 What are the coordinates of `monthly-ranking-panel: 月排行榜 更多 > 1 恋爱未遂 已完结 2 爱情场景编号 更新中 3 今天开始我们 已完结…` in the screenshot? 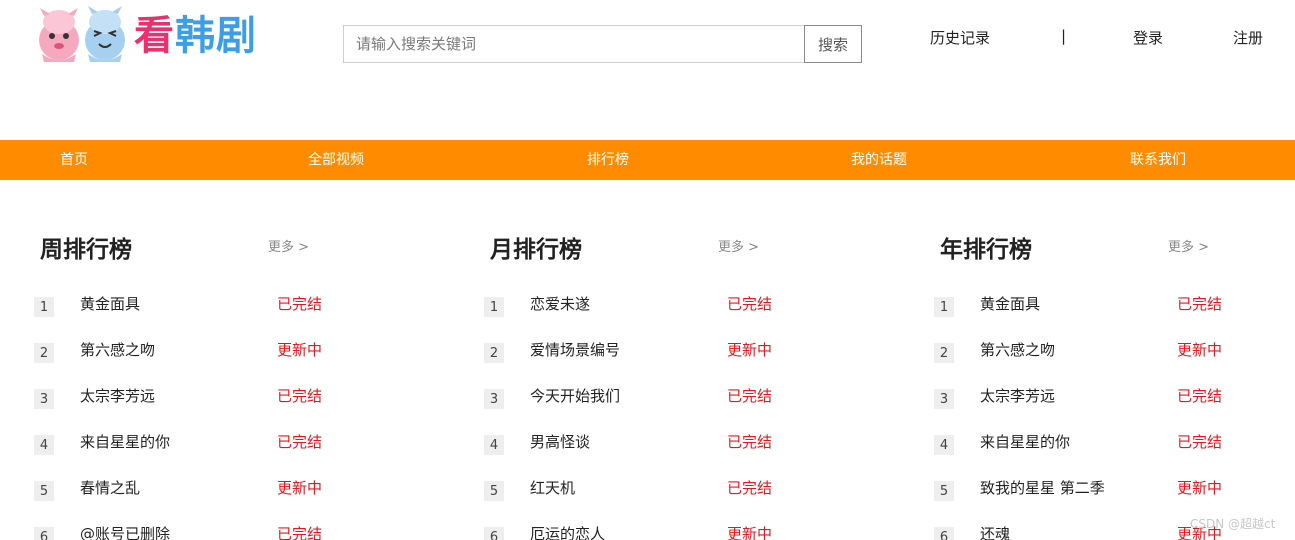 It's located at (634, 384).